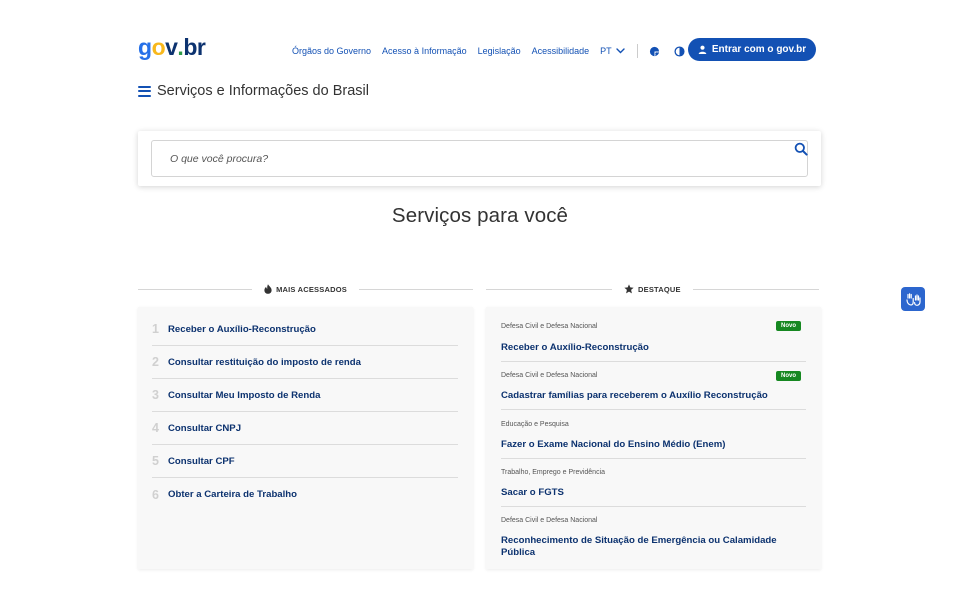 Image resolution: width=960 pixels, height=593 pixels. I want to click on featured-heading-row: DESTAQUE, so click(653, 289).